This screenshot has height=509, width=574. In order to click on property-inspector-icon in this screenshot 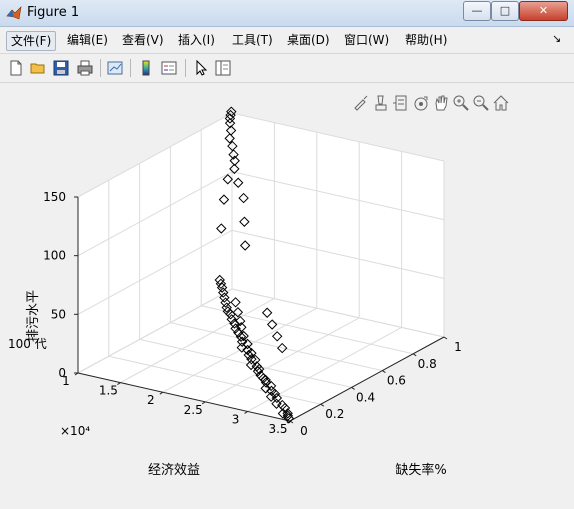, I will do `click(223, 68)`.